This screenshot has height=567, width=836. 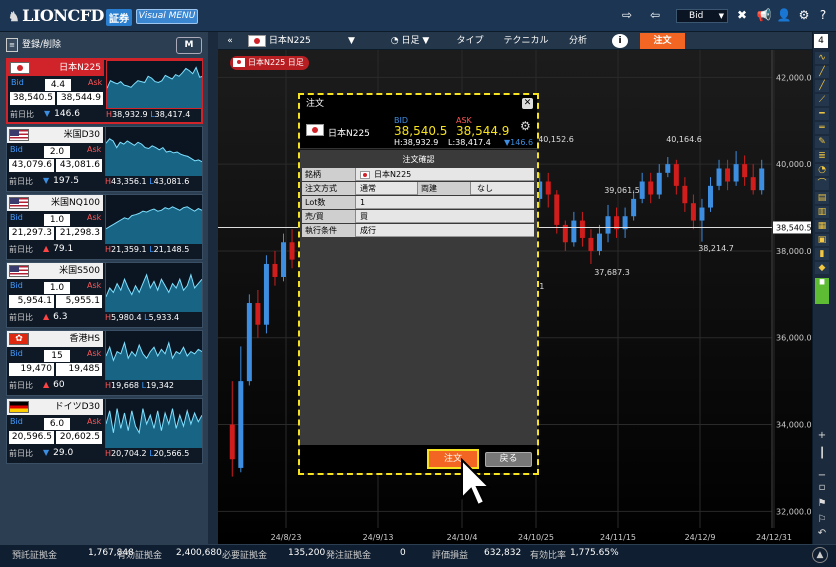 What do you see at coordinates (822, 291) in the screenshot?
I see `color-picker-icon: ▆` at bounding box center [822, 291].